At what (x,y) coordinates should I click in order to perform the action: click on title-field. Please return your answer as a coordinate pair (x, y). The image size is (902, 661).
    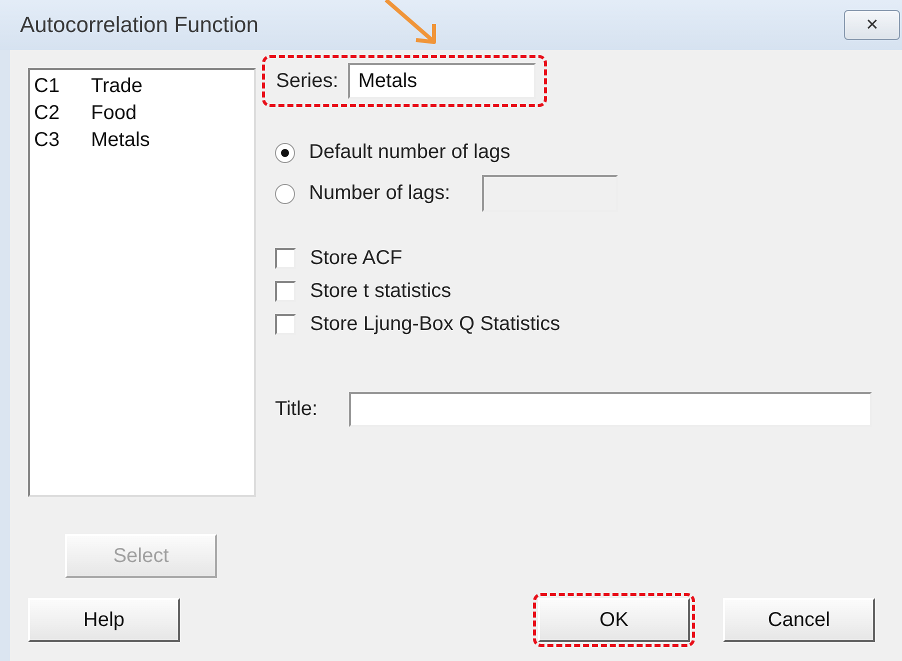
    Looking at the image, I should click on (610, 409).